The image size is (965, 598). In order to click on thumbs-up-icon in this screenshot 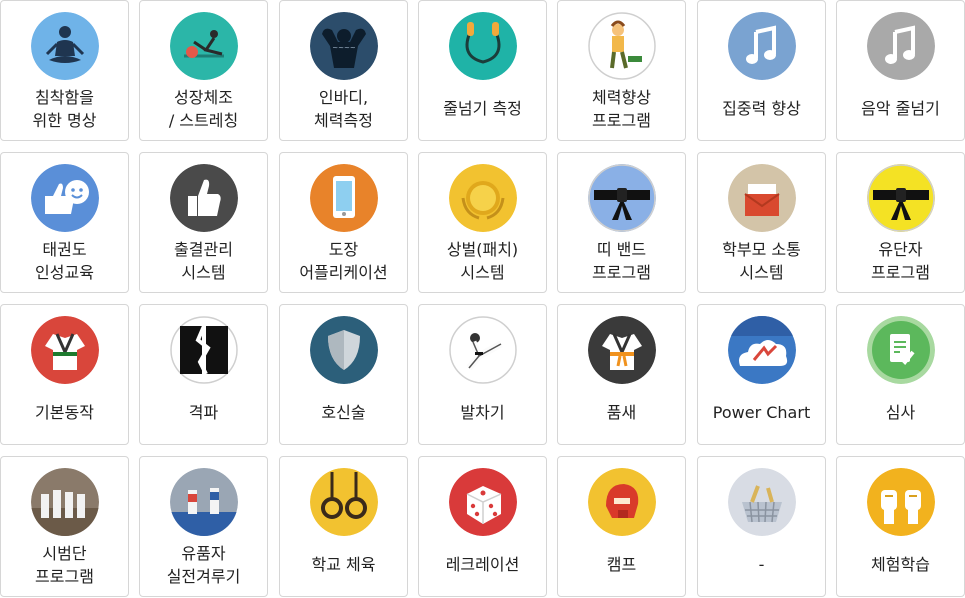, I will do `click(203, 198)`.